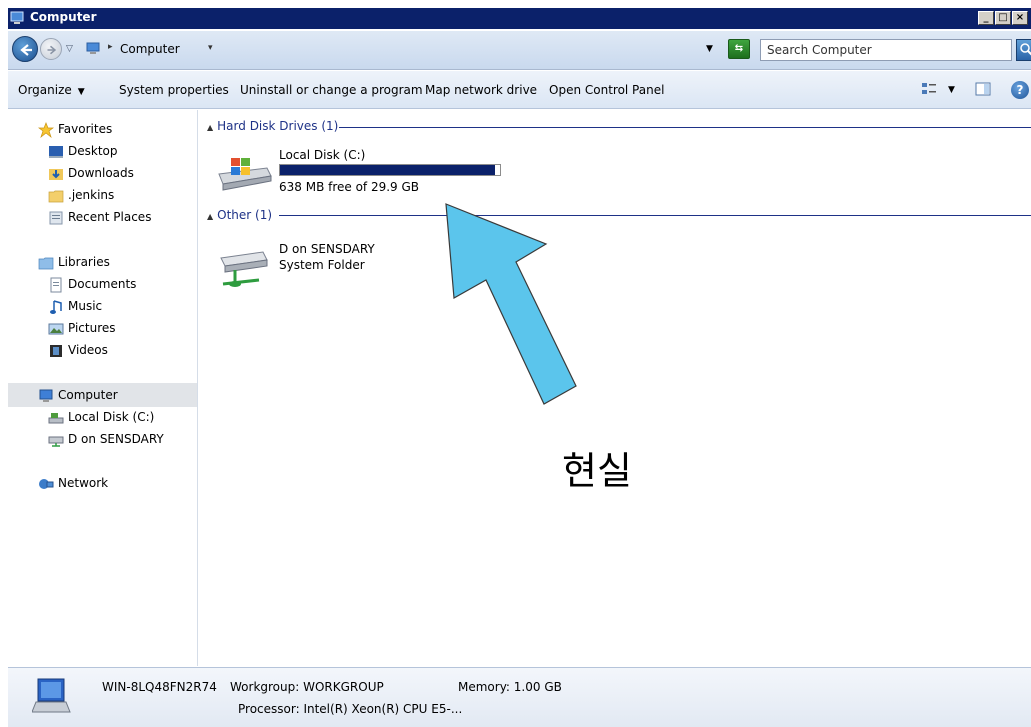 This screenshot has width=1031, height=727. What do you see at coordinates (56, 152) in the screenshot?
I see `desktop-icon` at bounding box center [56, 152].